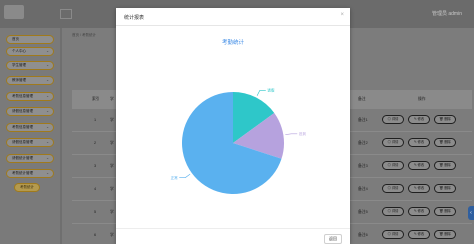 This screenshot has height=244, width=474. Describe the element at coordinates (96, 99) in the screenshot. I see `header-index: 索引` at that location.